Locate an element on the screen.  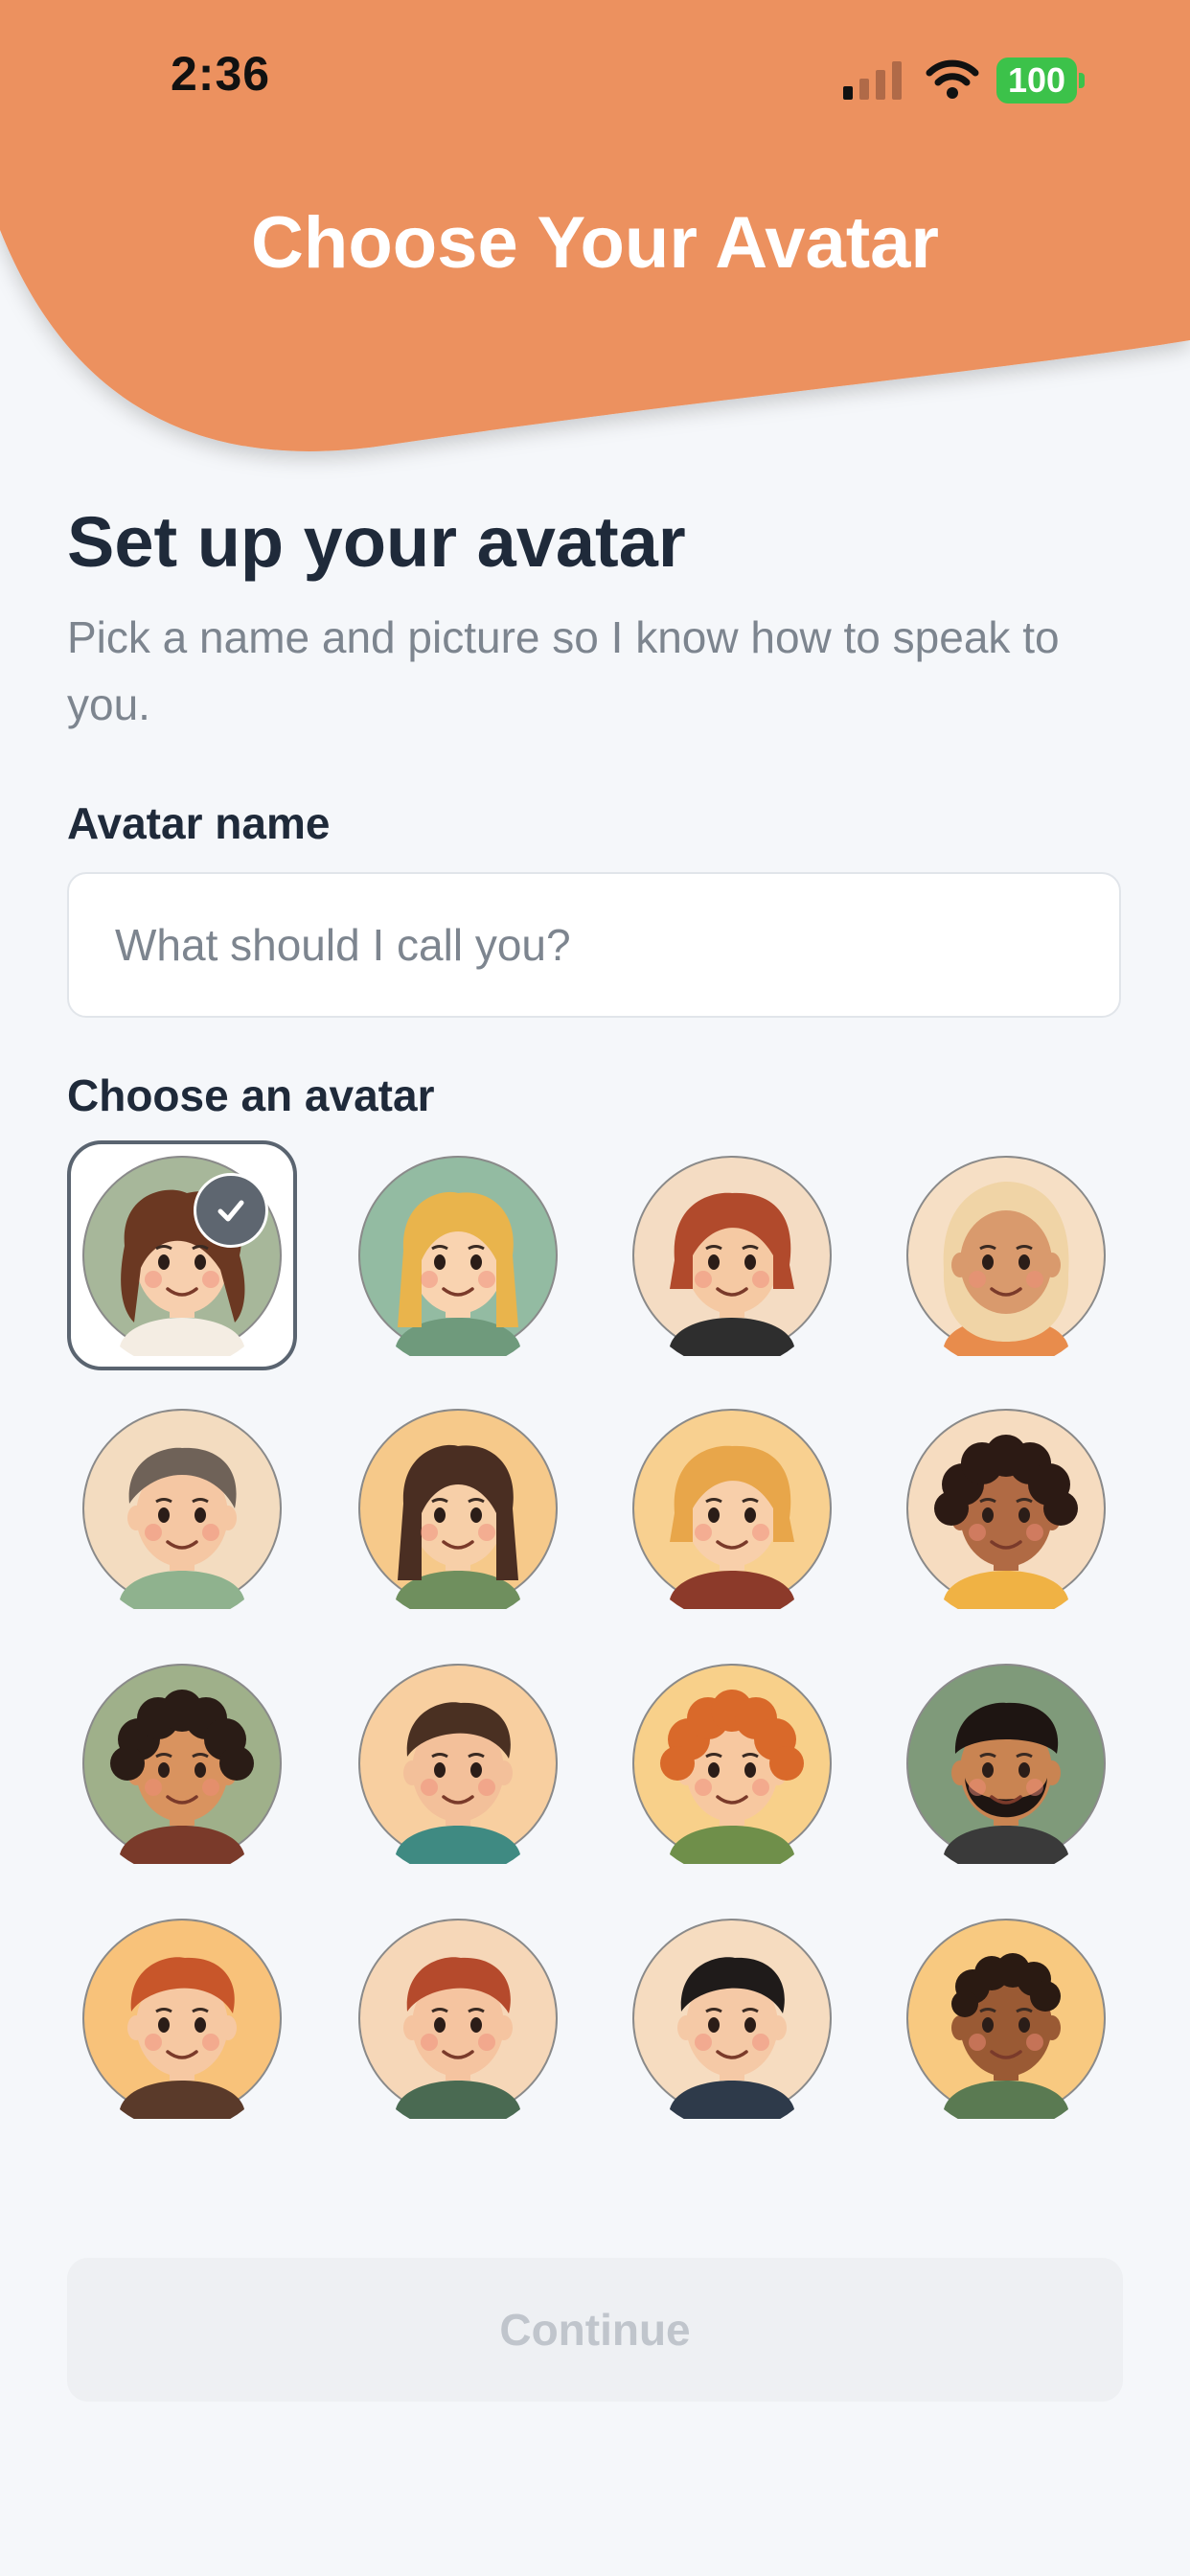
page-title: Choose Your Avatar is located at coordinates (595, 243).